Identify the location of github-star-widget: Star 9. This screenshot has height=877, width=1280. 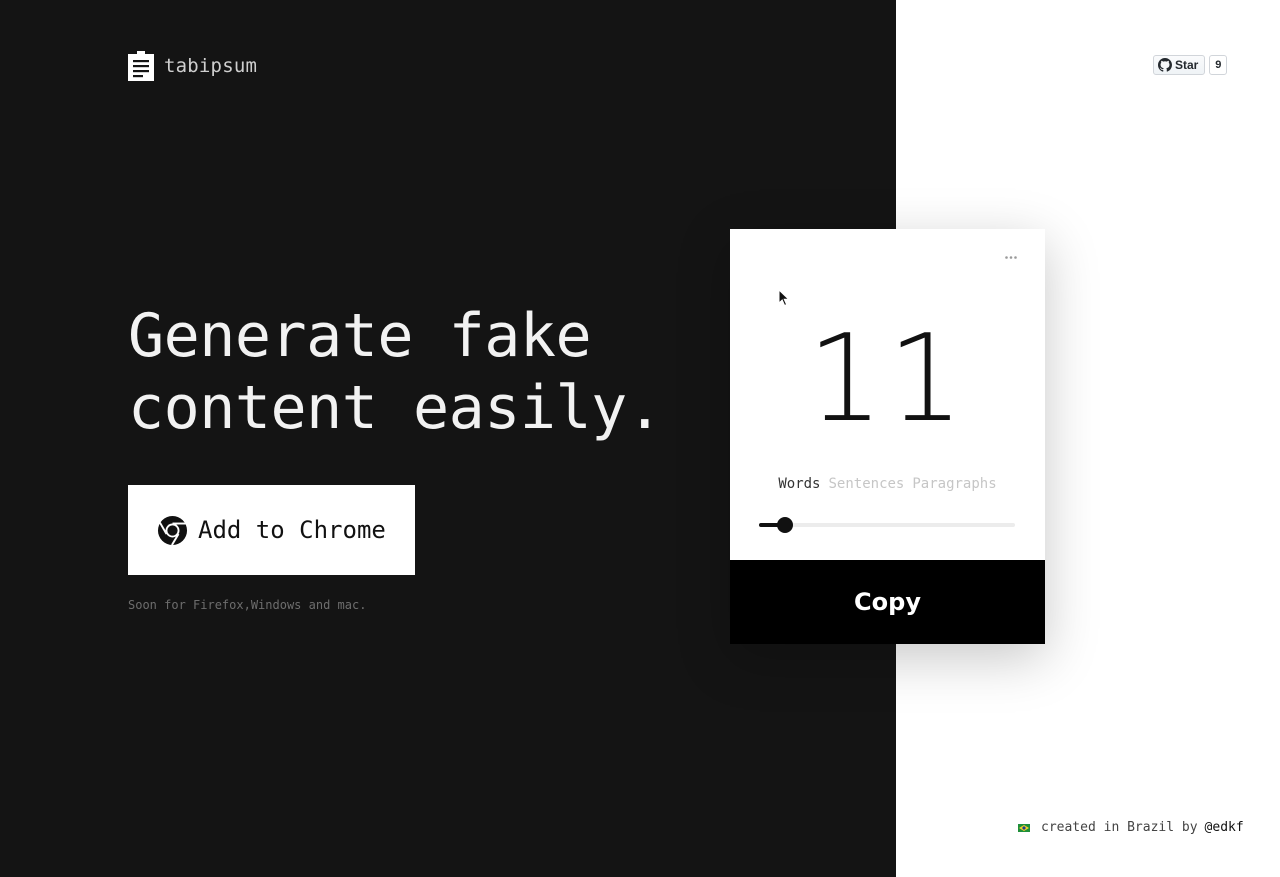
(1190, 65).